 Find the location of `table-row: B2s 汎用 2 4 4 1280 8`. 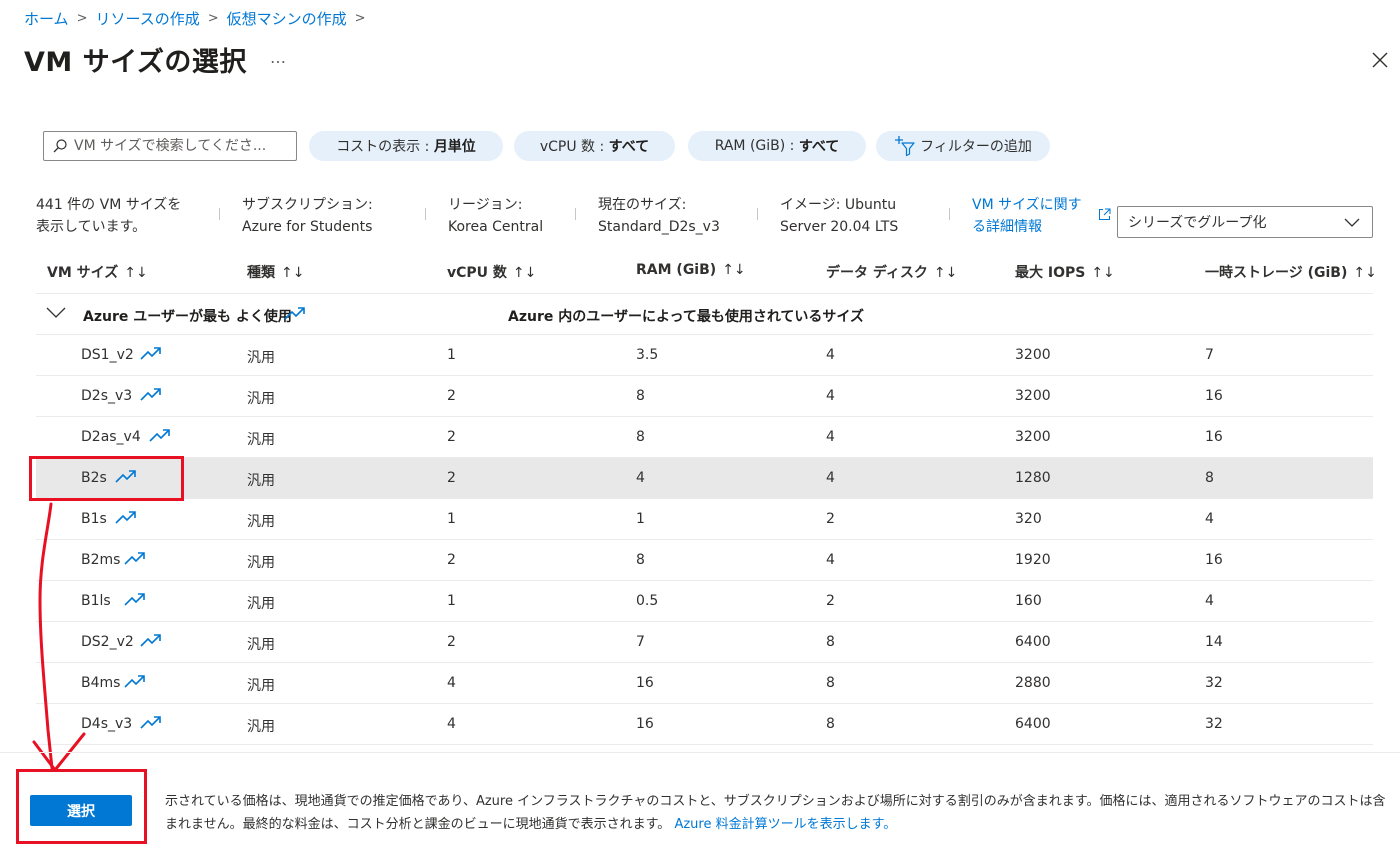

table-row: B2s 汎用 2 4 4 1280 8 is located at coordinates (704, 478).